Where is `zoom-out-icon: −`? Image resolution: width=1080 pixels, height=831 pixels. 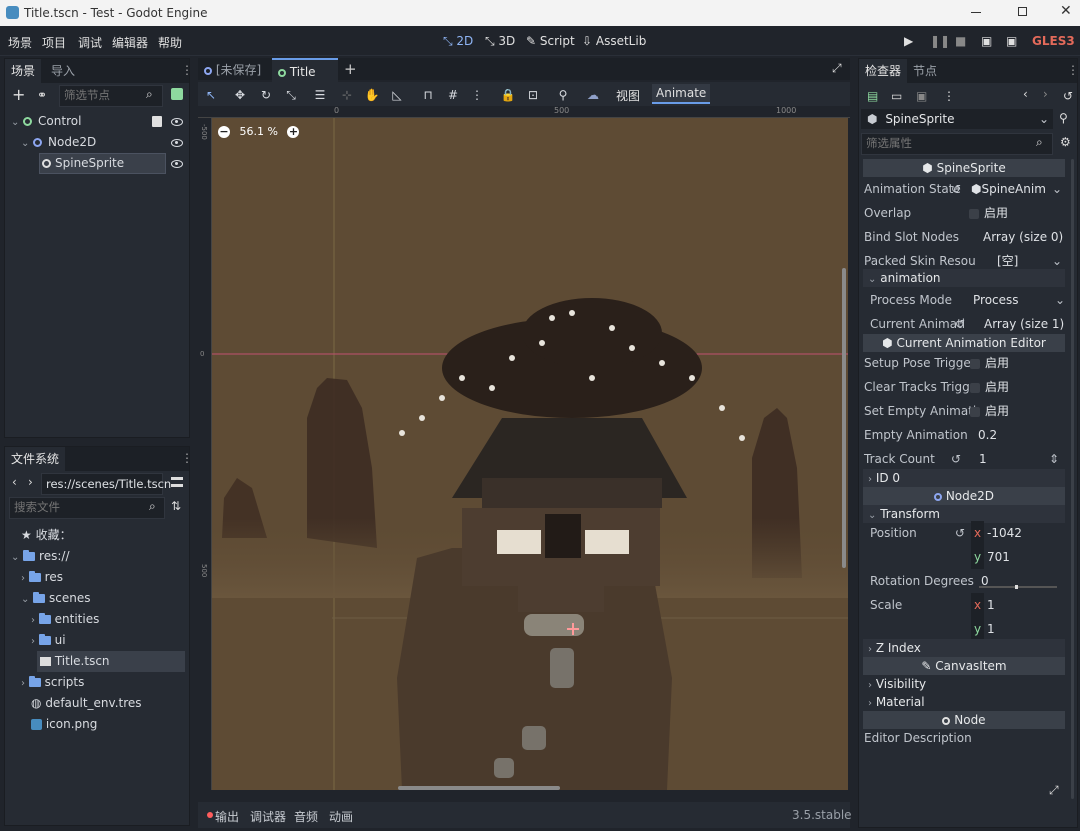 zoom-out-icon: − is located at coordinates (224, 132).